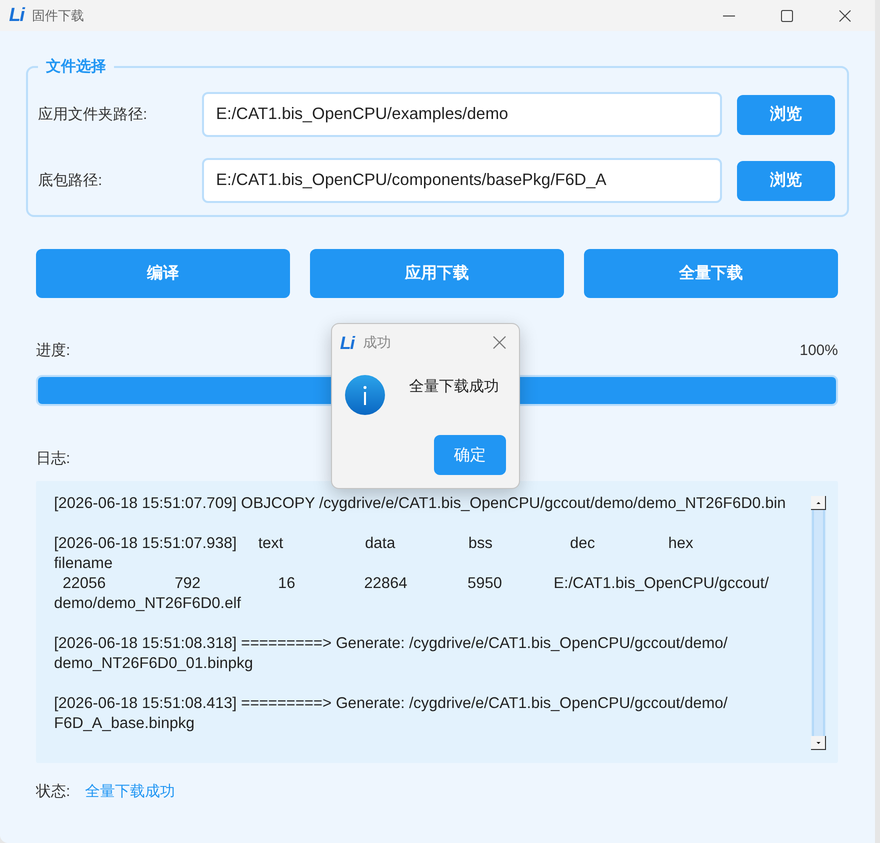 Image resolution: width=880 pixels, height=843 pixels. I want to click on path-field: E:/CAT1.bis_OpenCPU/examples/demo, so click(462, 114).